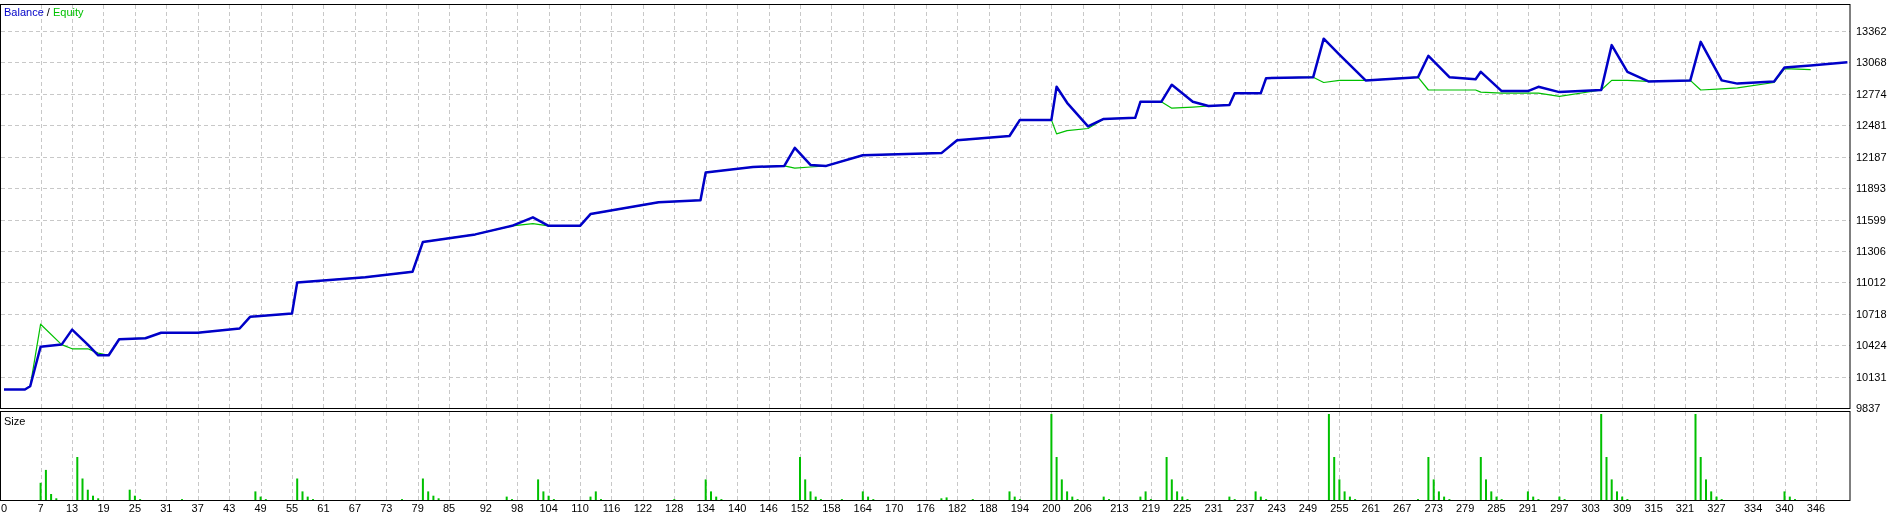 Image resolution: width=1896 pixels, height=531 pixels. What do you see at coordinates (4, 508) in the screenshot?
I see `x-tick-label: 0` at bounding box center [4, 508].